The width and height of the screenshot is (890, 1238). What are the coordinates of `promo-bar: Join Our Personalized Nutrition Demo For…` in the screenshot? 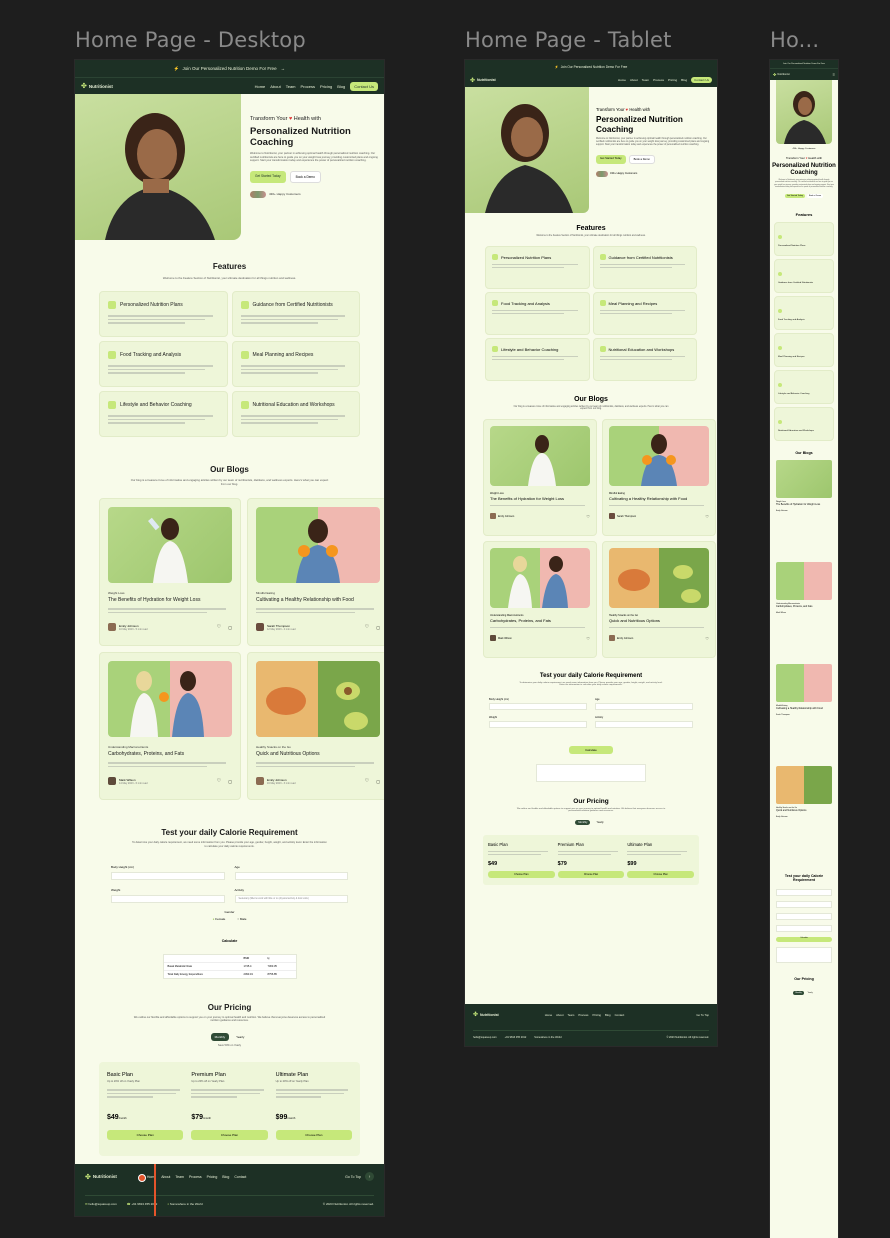 It's located at (804, 64).